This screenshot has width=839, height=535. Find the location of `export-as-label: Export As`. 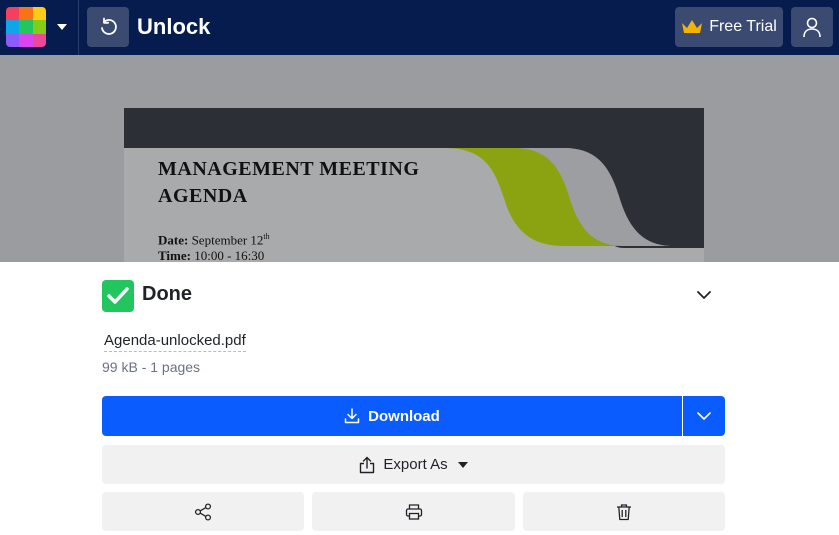

export-as-label: Export As is located at coordinates (415, 464).